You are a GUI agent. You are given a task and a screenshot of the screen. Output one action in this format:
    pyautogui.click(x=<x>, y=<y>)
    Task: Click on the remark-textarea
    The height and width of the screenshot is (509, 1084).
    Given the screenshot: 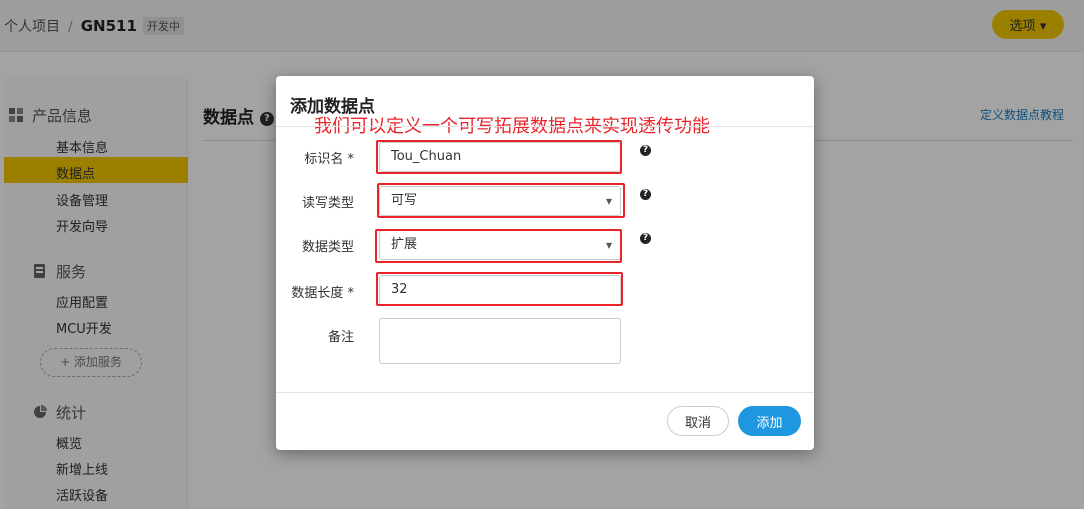 What is the action you would take?
    pyautogui.click(x=500, y=341)
    